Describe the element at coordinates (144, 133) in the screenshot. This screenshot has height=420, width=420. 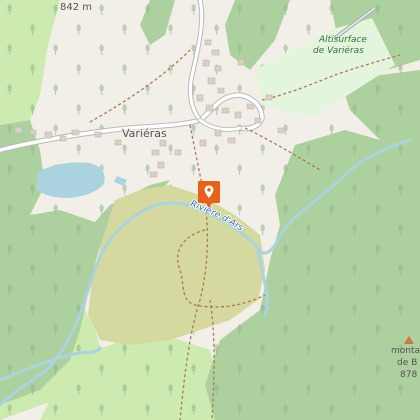
I see `village-label: Variéras` at that location.